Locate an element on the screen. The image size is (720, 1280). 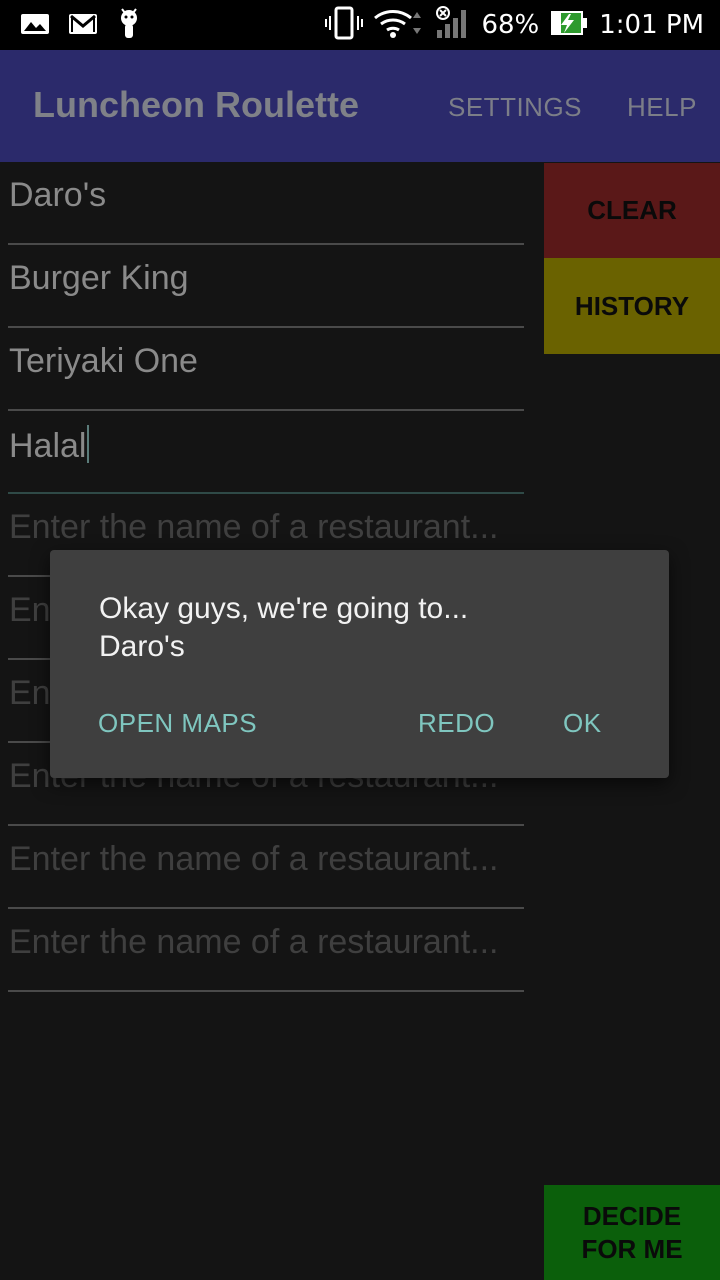
no-signal-icon is located at coordinates (453, 25).